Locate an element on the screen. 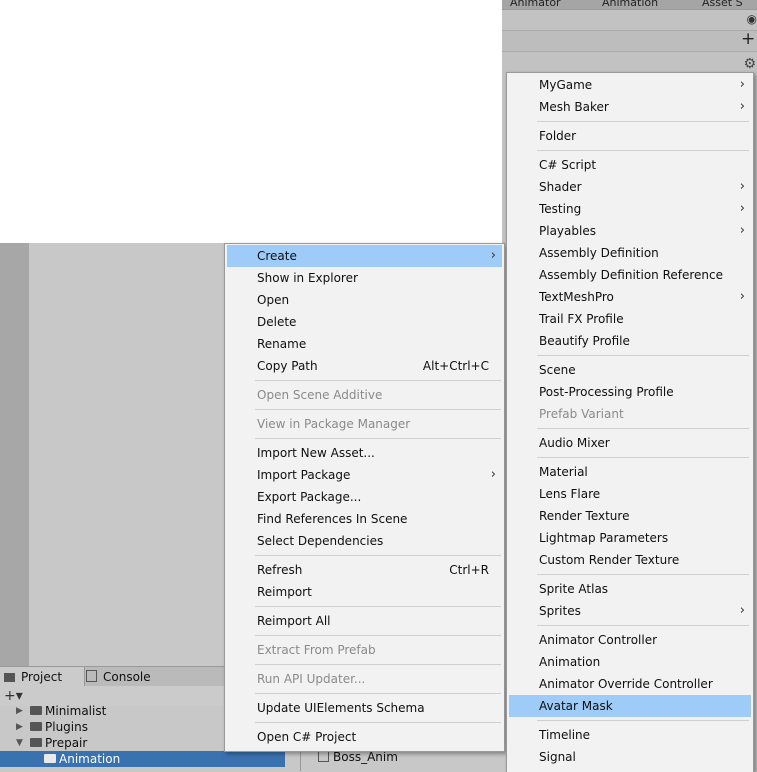 The height and width of the screenshot is (772, 757). menu-item-label: Testing is located at coordinates (560, 209).